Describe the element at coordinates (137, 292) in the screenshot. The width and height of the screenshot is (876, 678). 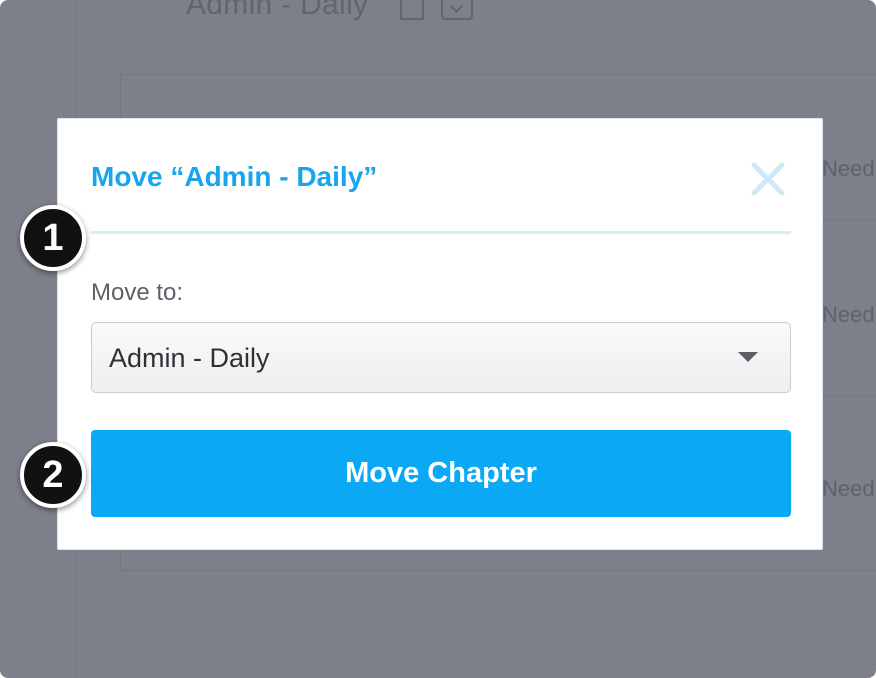
I see `move-to-label: Move to:` at that location.